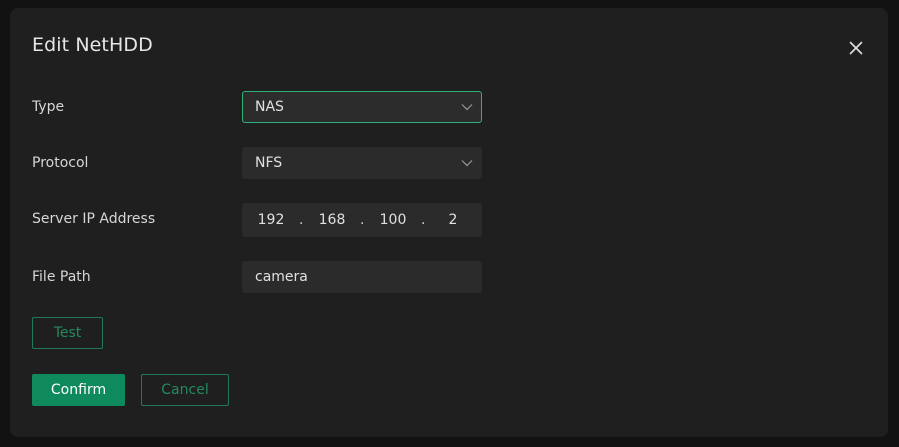 This screenshot has height=447, width=899. What do you see at coordinates (269, 163) in the screenshot?
I see `protocol-select-value: NFS` at bounding box center [269, 163].